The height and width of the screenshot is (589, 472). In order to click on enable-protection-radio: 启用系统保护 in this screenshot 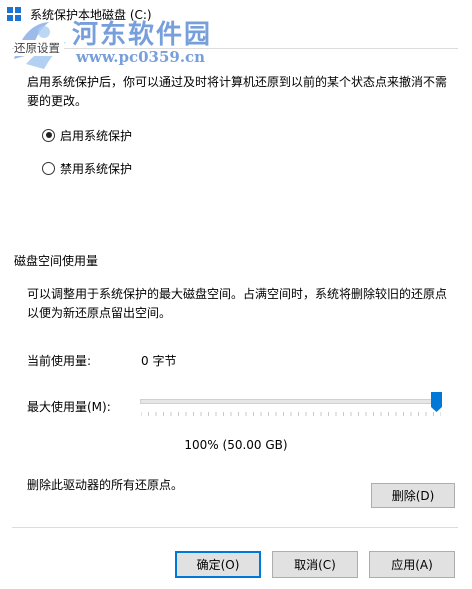, I will do `click(87, 135)`.